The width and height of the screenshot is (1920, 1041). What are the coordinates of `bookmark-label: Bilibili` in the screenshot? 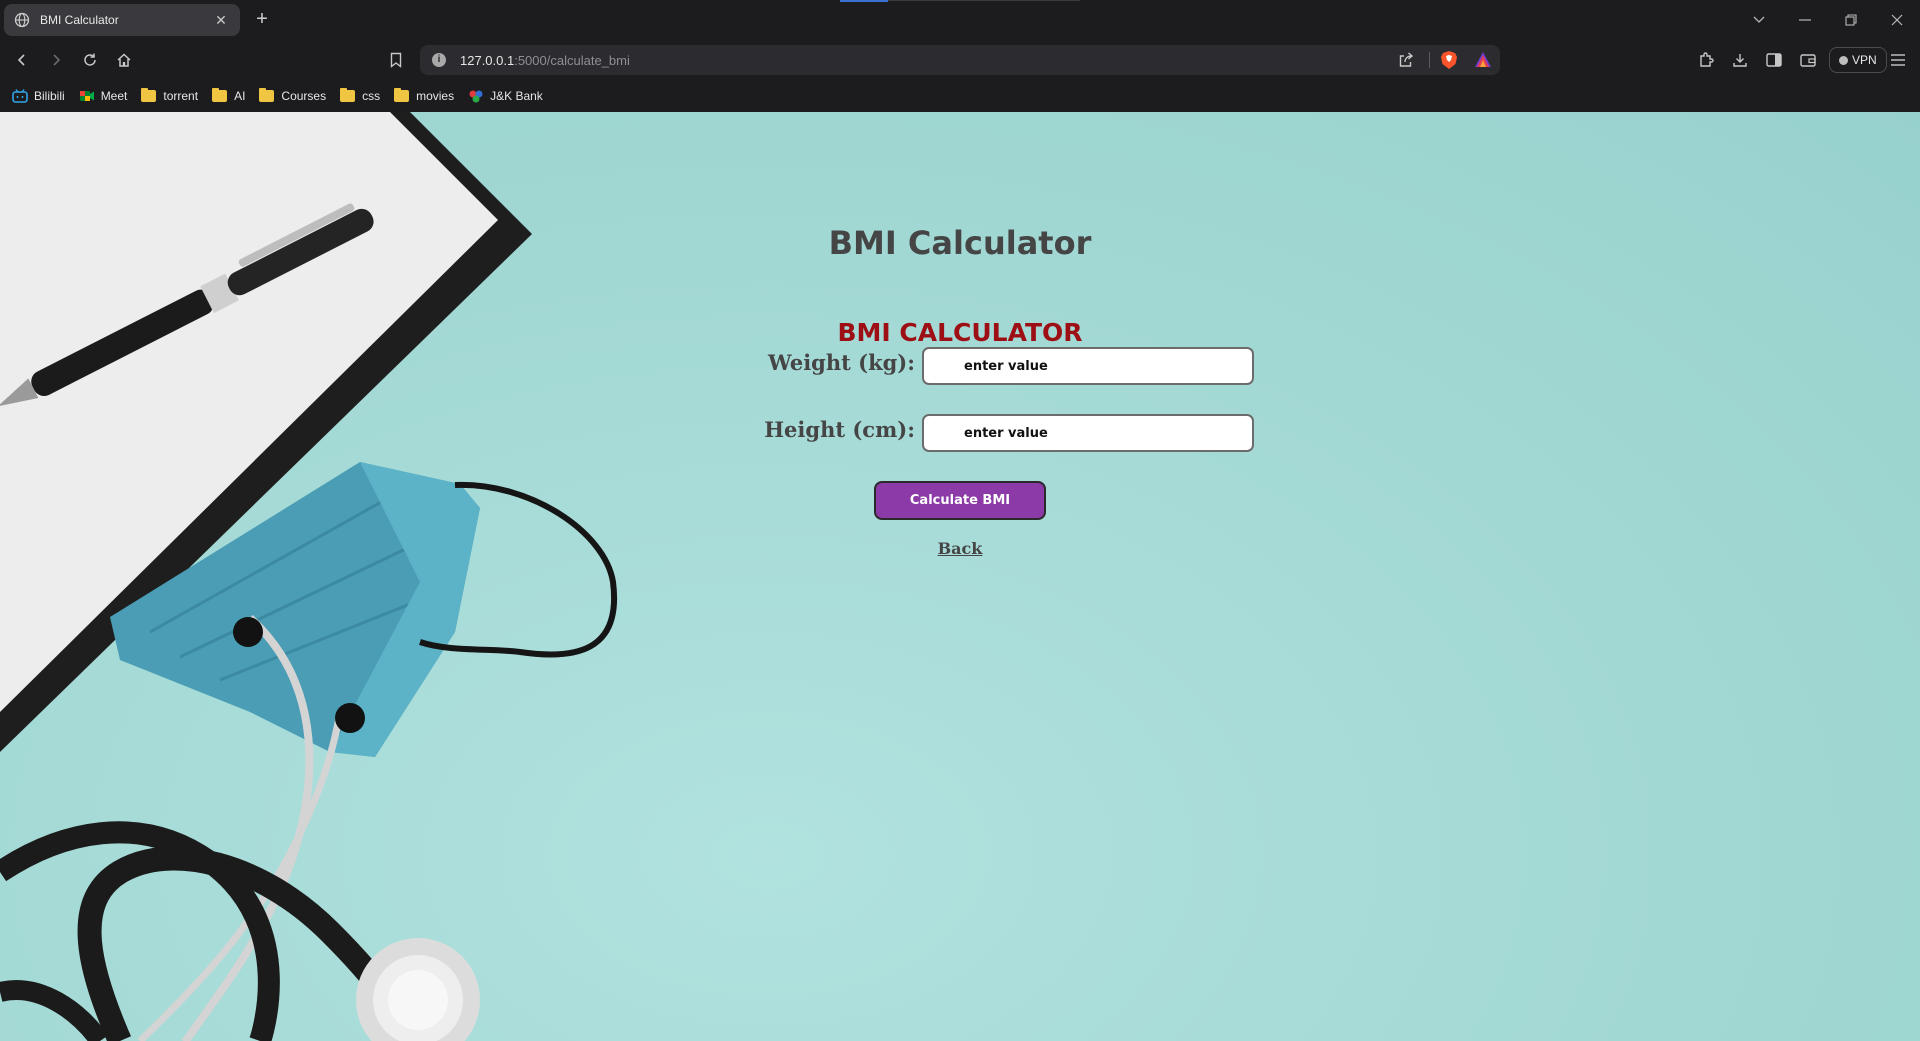 It's located at (49, 96).